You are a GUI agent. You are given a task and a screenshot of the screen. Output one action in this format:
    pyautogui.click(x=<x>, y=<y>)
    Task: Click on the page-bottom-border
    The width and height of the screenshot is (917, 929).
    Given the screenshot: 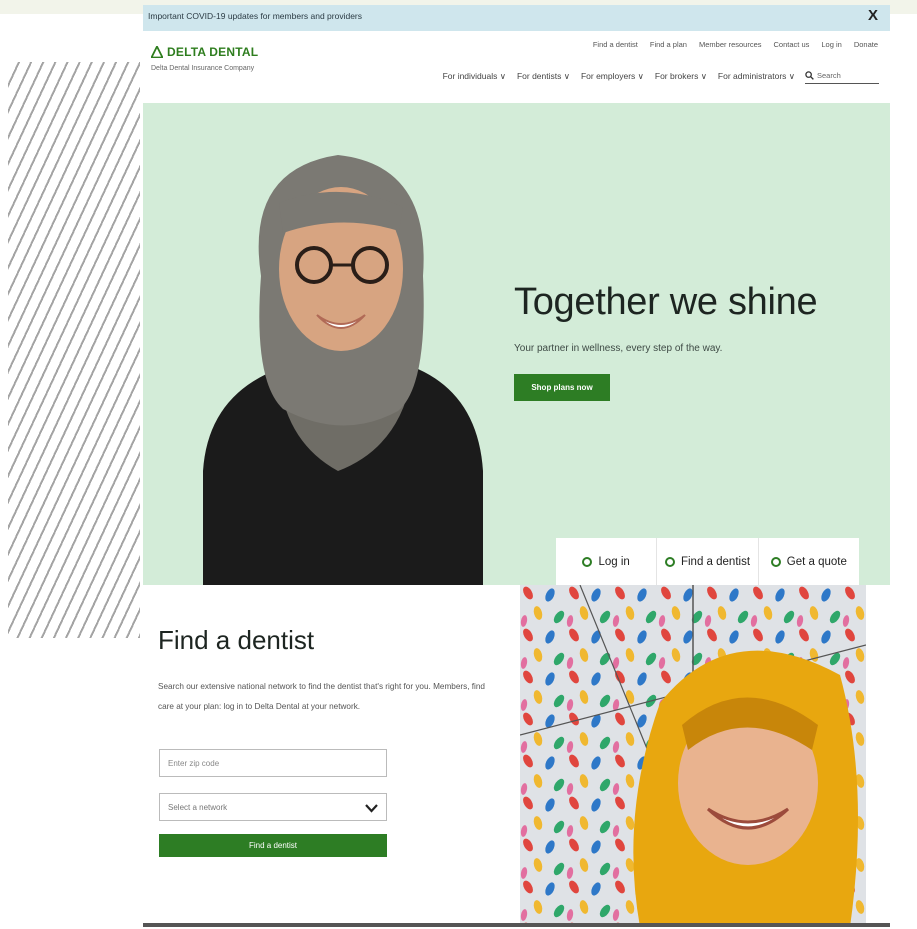 What is the action you would take?
    pyautogui.click(x=516, y=925)
    